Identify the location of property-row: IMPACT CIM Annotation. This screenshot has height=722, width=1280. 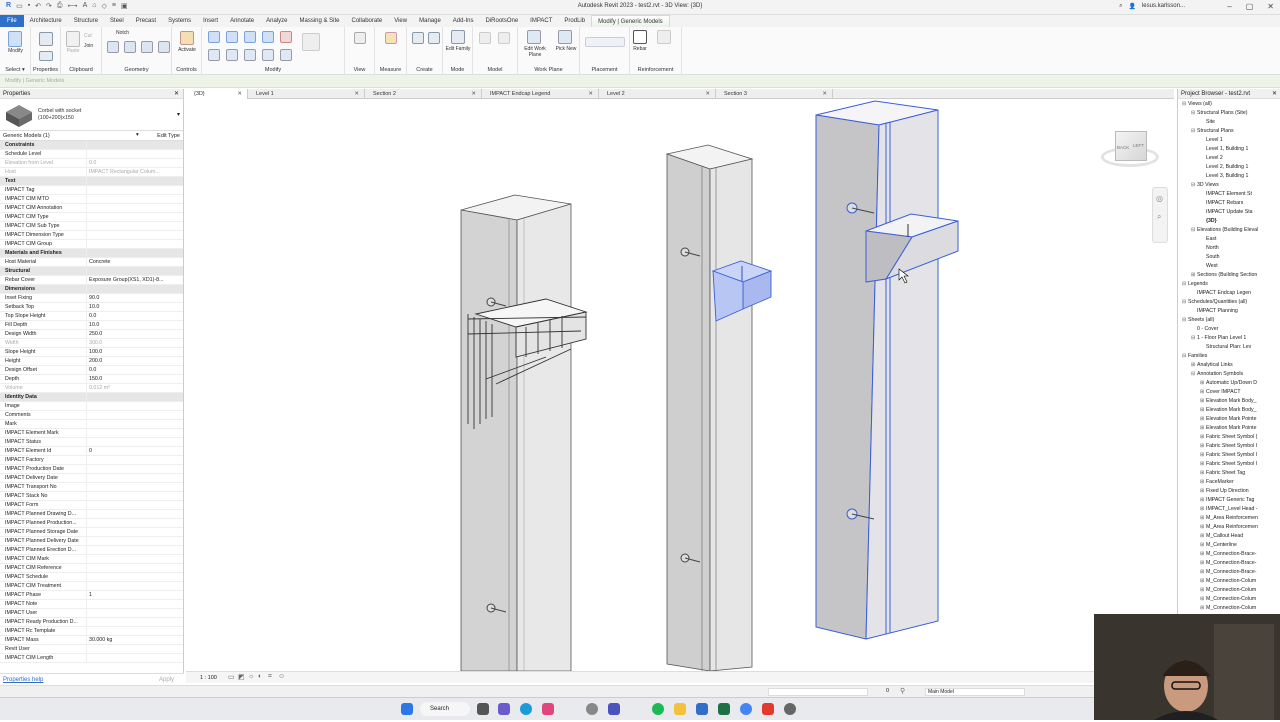
(91, 208).